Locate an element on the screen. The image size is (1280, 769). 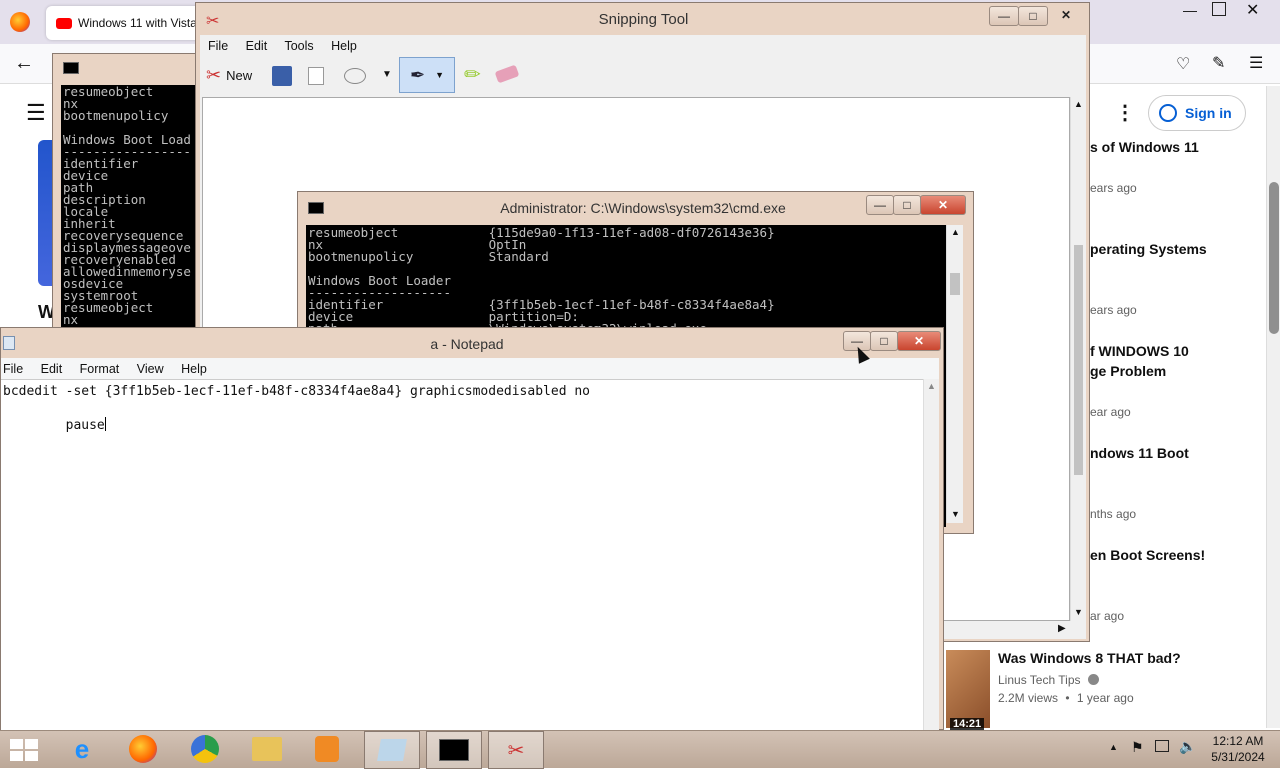
menu-view: View is located at coordinates (150, 369).